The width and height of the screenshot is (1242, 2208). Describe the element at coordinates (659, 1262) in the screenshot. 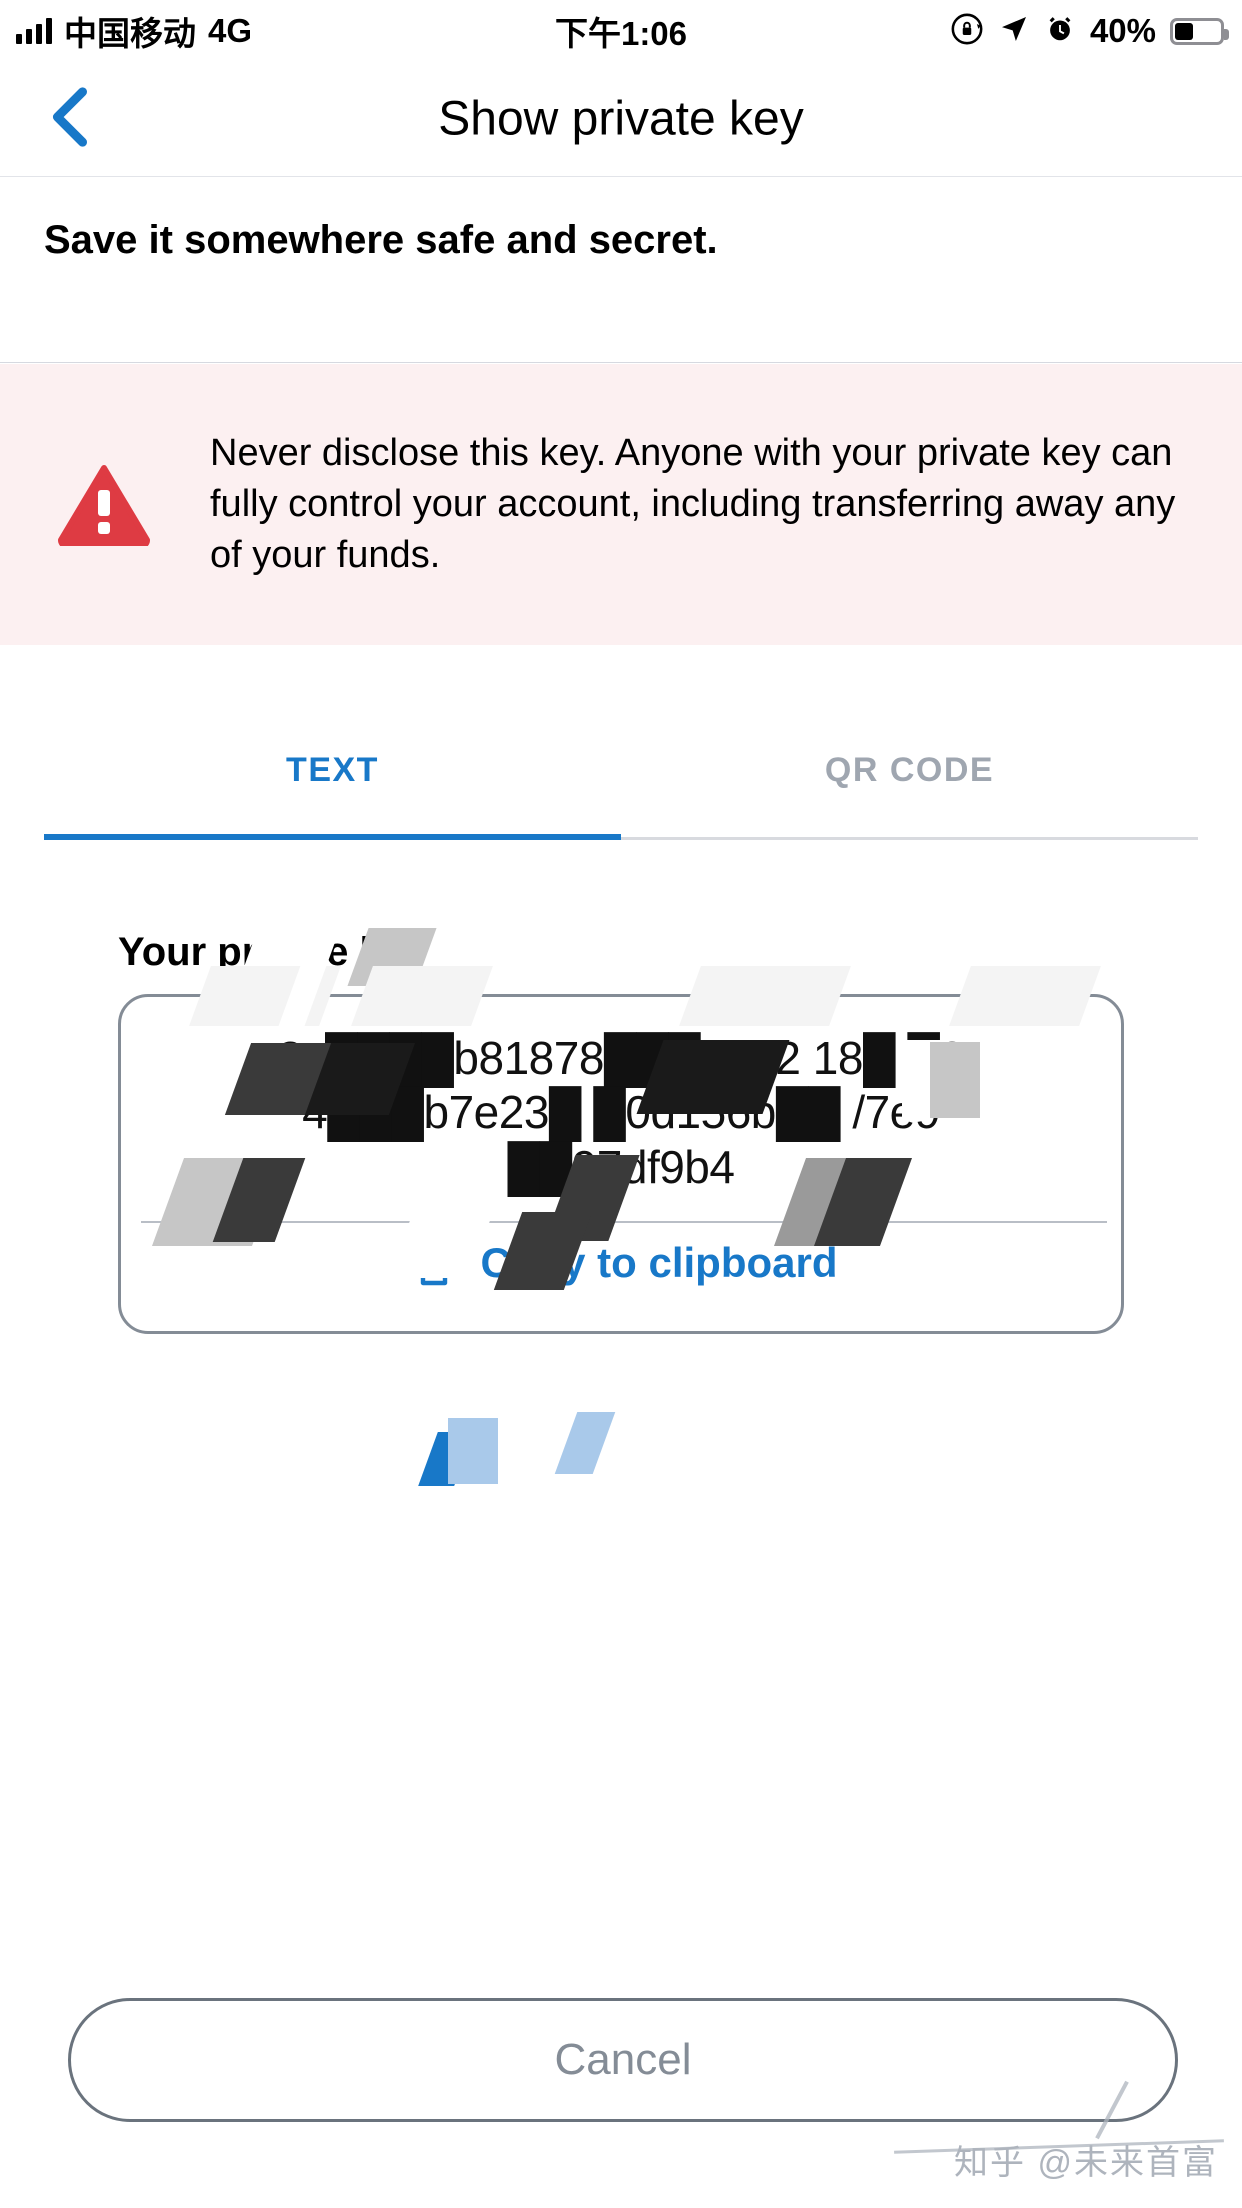

I see `copy-to-clipboard-label: Copy to clipboard` at that location.